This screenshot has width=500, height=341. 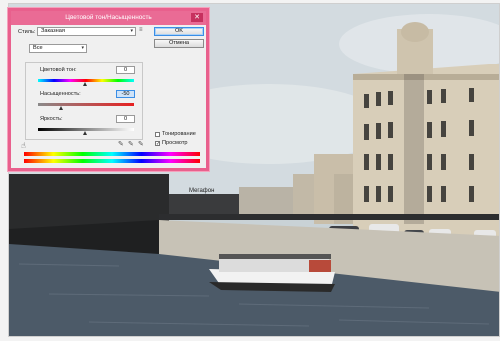 What do you see at coordinates (112, 161) in the screenshot?
I see `output-color-bar` at bounding box center [112, 161].